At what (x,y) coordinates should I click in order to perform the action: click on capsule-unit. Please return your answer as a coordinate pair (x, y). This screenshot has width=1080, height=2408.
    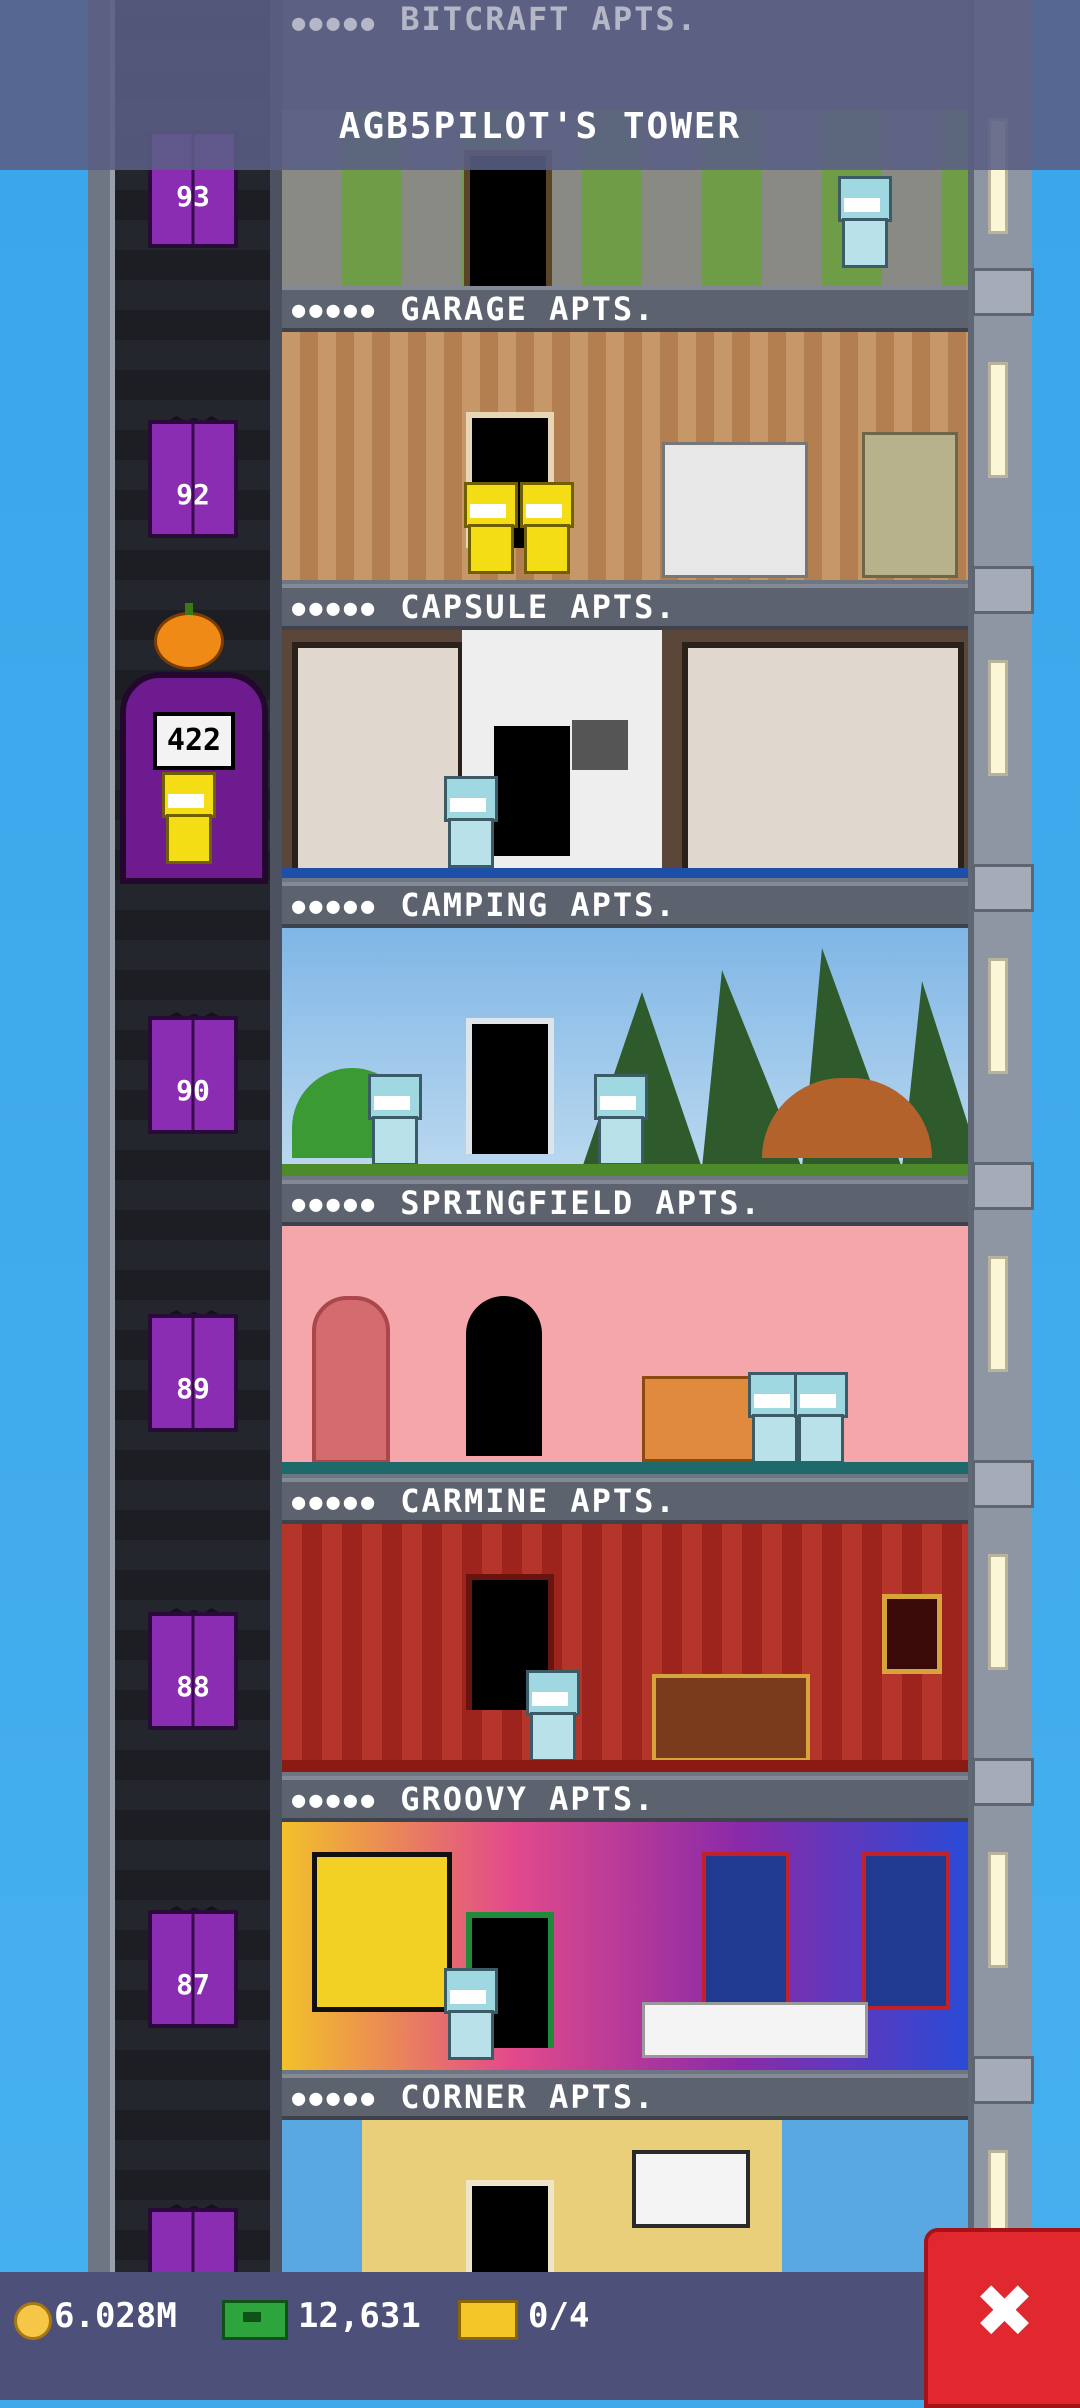
    Looking at the image, I should click on (823, 758).